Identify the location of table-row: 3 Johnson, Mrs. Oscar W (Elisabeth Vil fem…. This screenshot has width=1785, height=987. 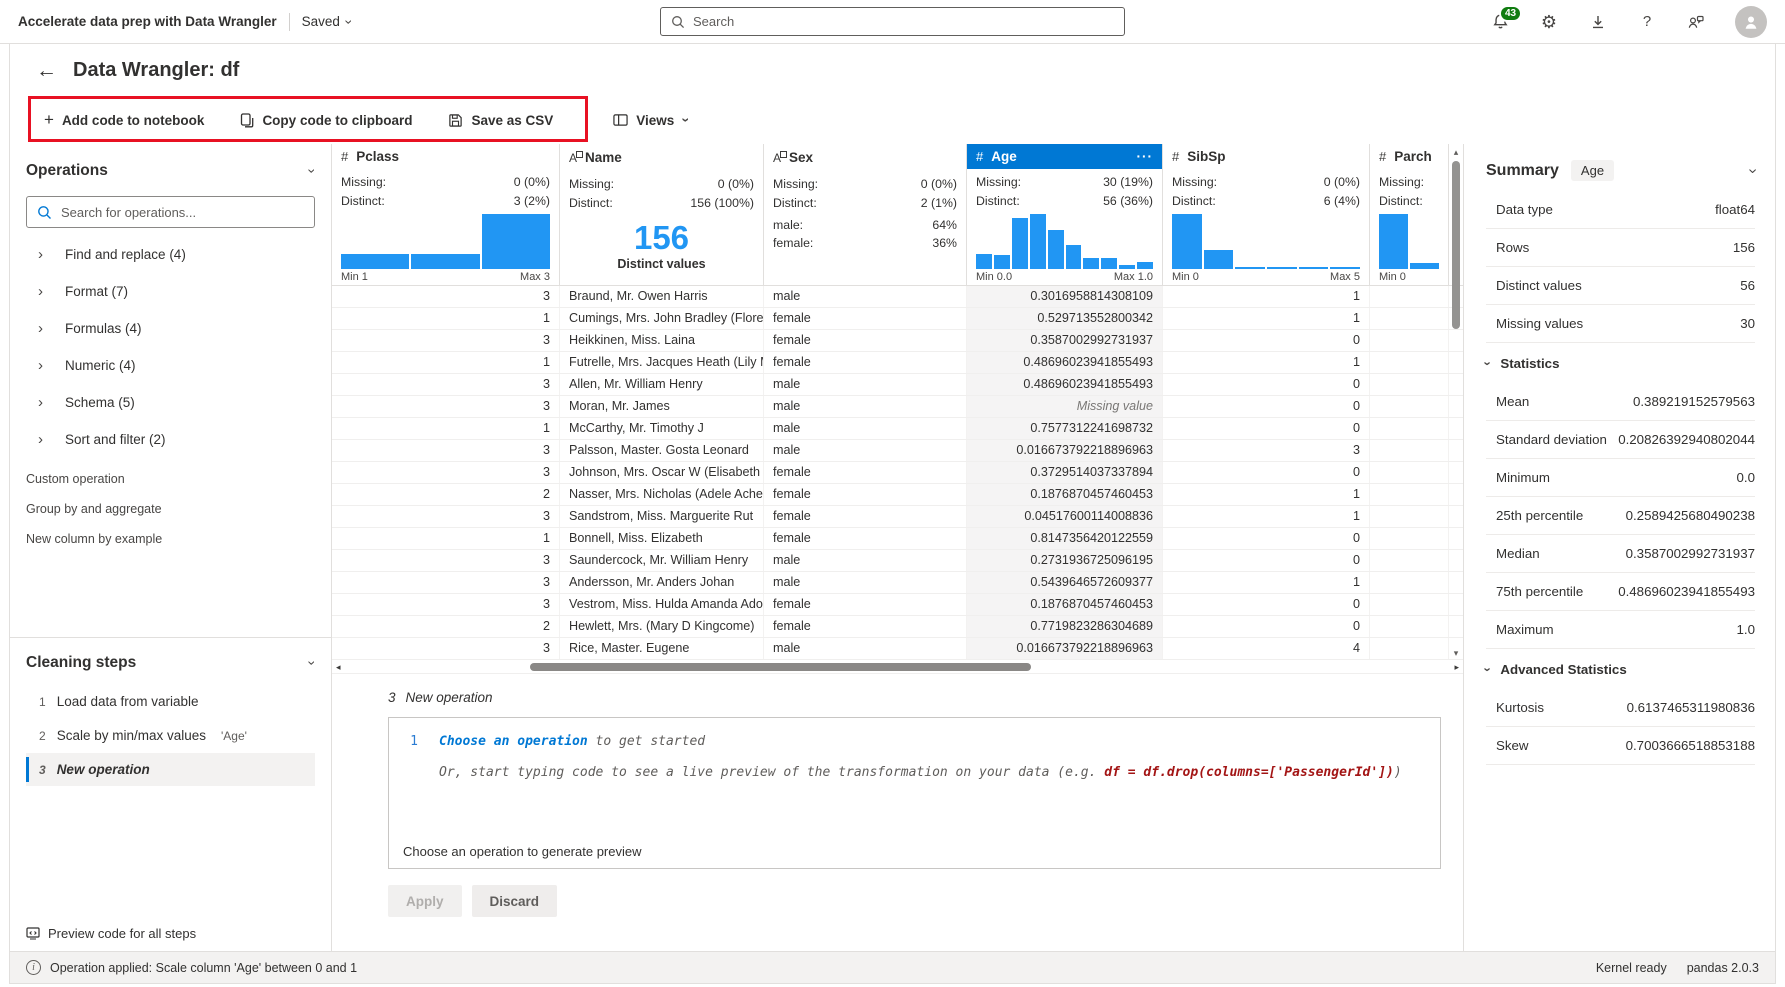
(897, 473).